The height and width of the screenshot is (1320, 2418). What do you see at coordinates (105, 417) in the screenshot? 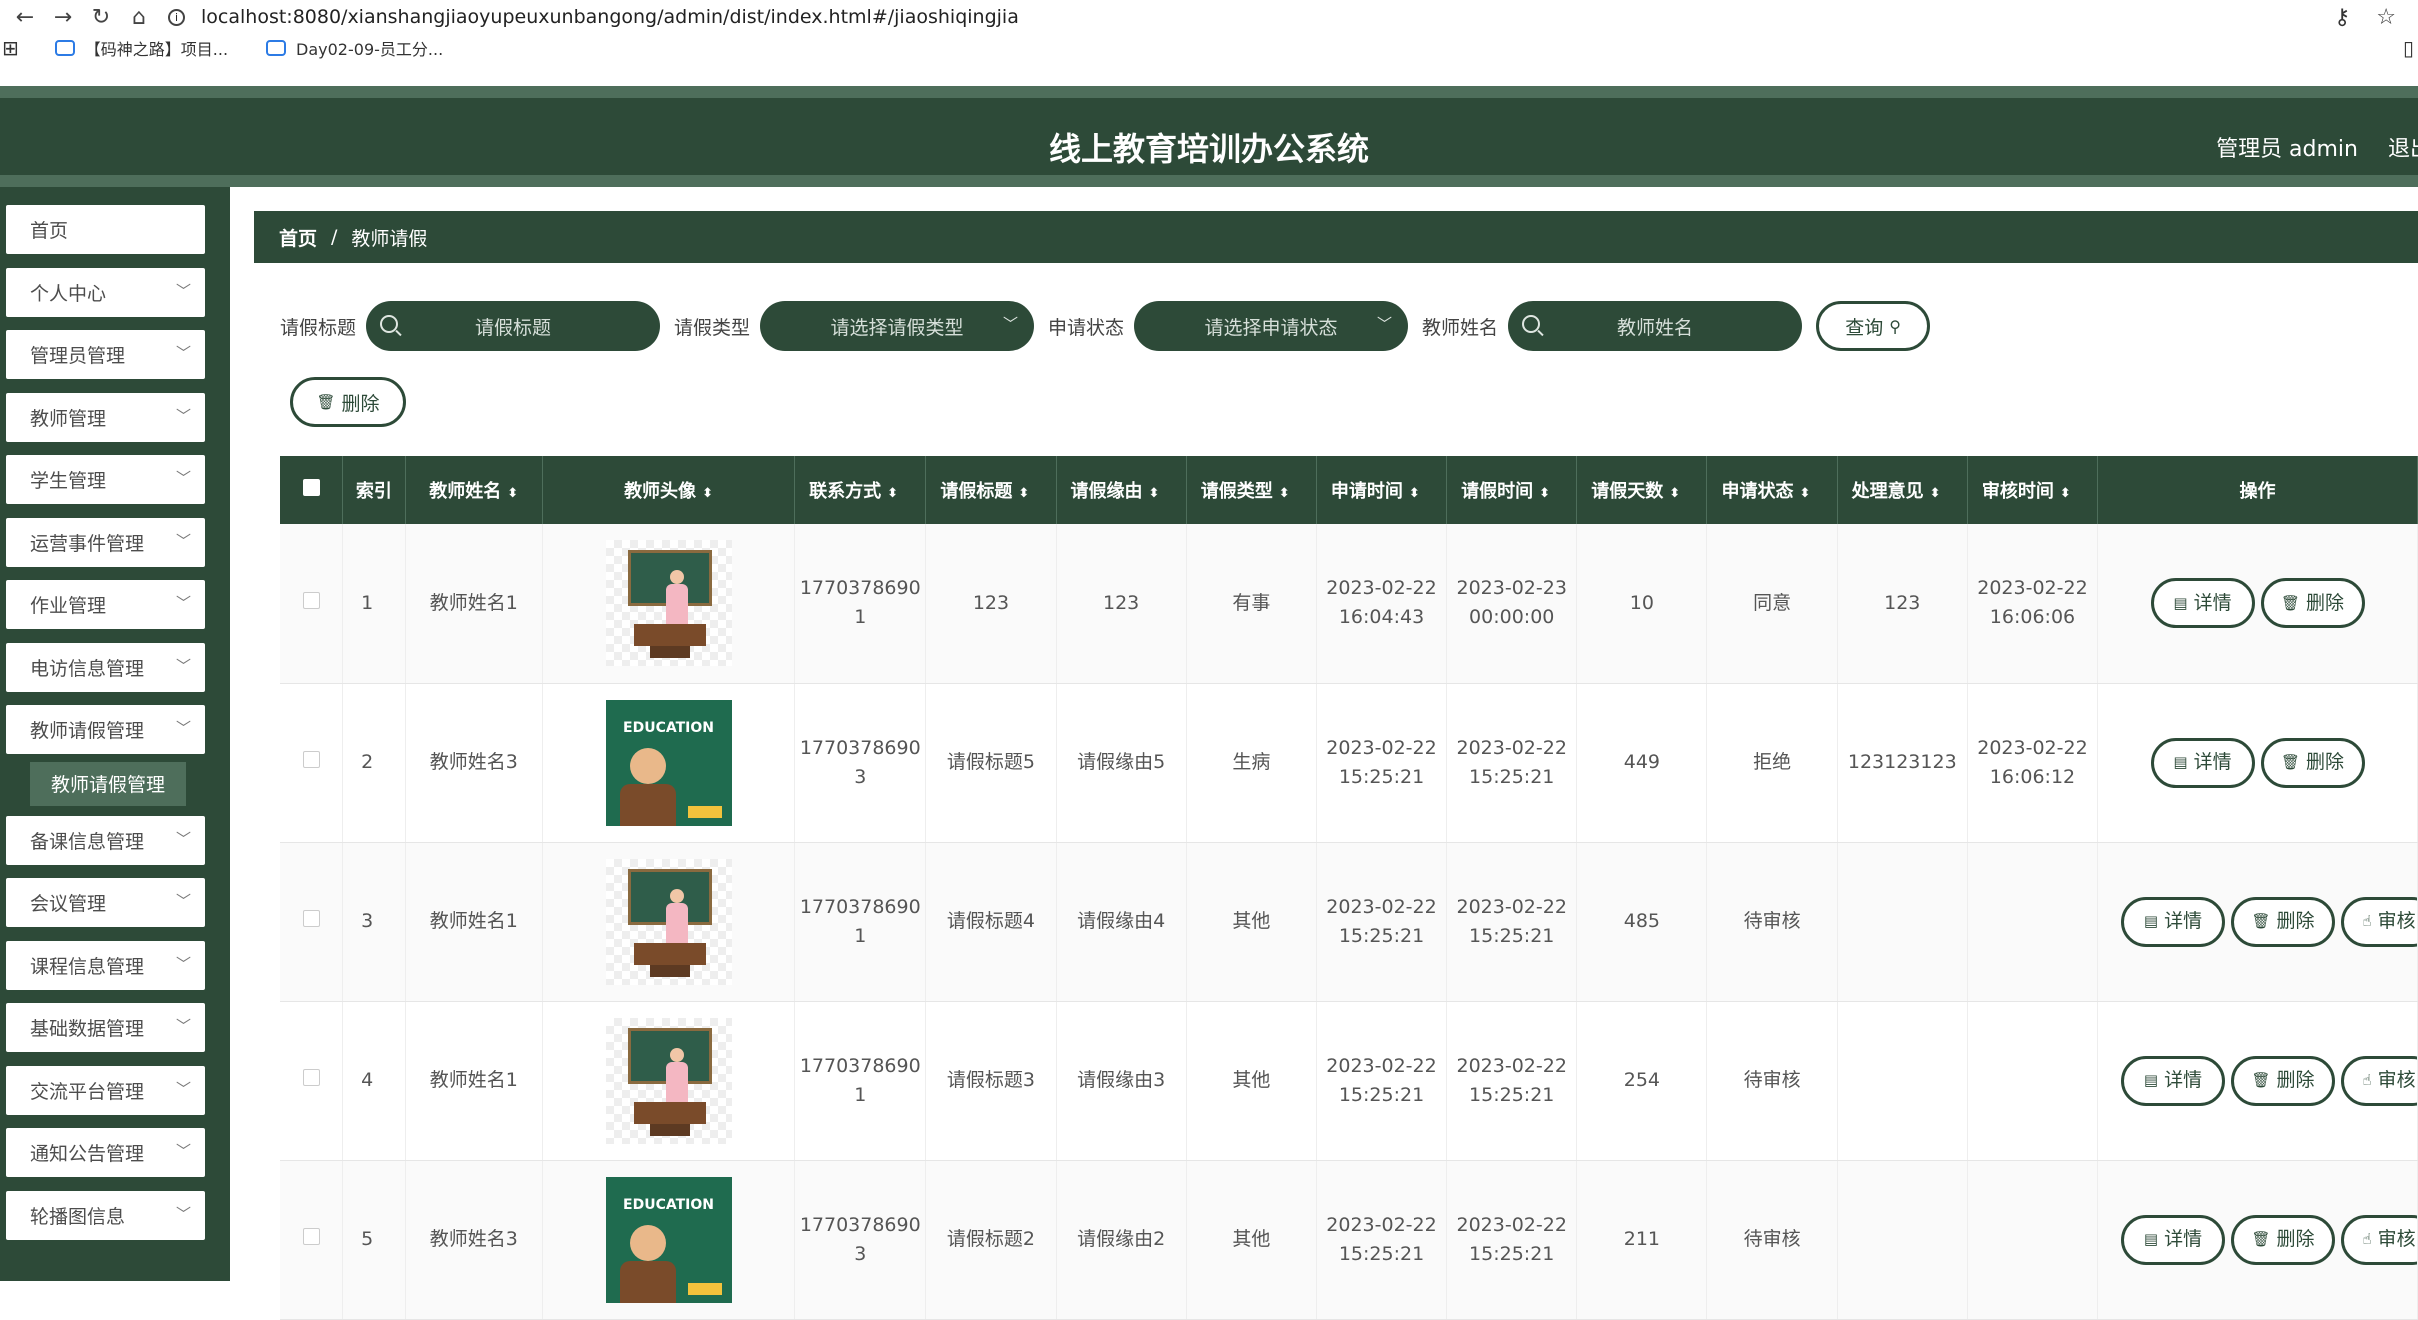
I see `sidebar-item-teachers: 教师管理 ﹀` at bounding box center [105, 417].